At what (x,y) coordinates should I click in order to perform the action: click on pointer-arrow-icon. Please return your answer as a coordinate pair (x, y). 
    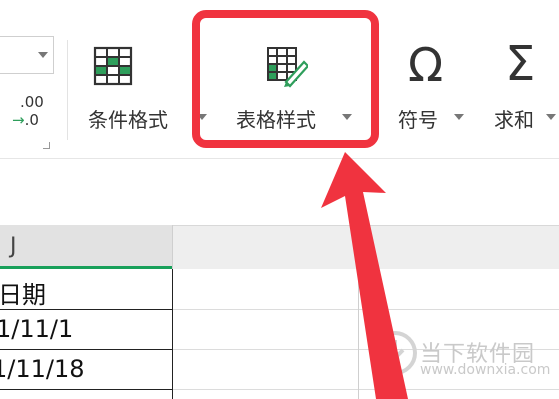
    Looking at the image, I should click on (364, 275).